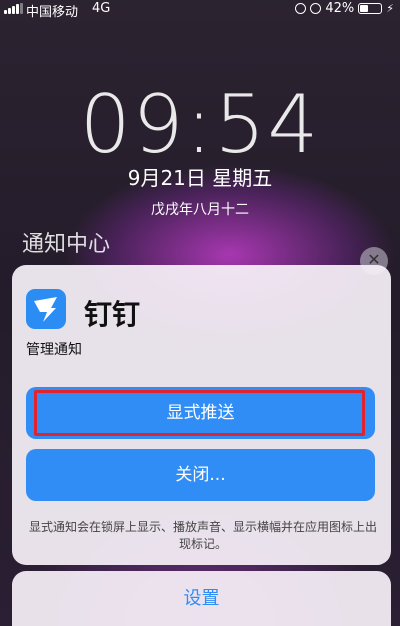 This screenshot has height=626, width=400. Describe the element at coordinates (54, 350) in the screenshot. I see `sheet-subtitle: 管理通知` at that location.